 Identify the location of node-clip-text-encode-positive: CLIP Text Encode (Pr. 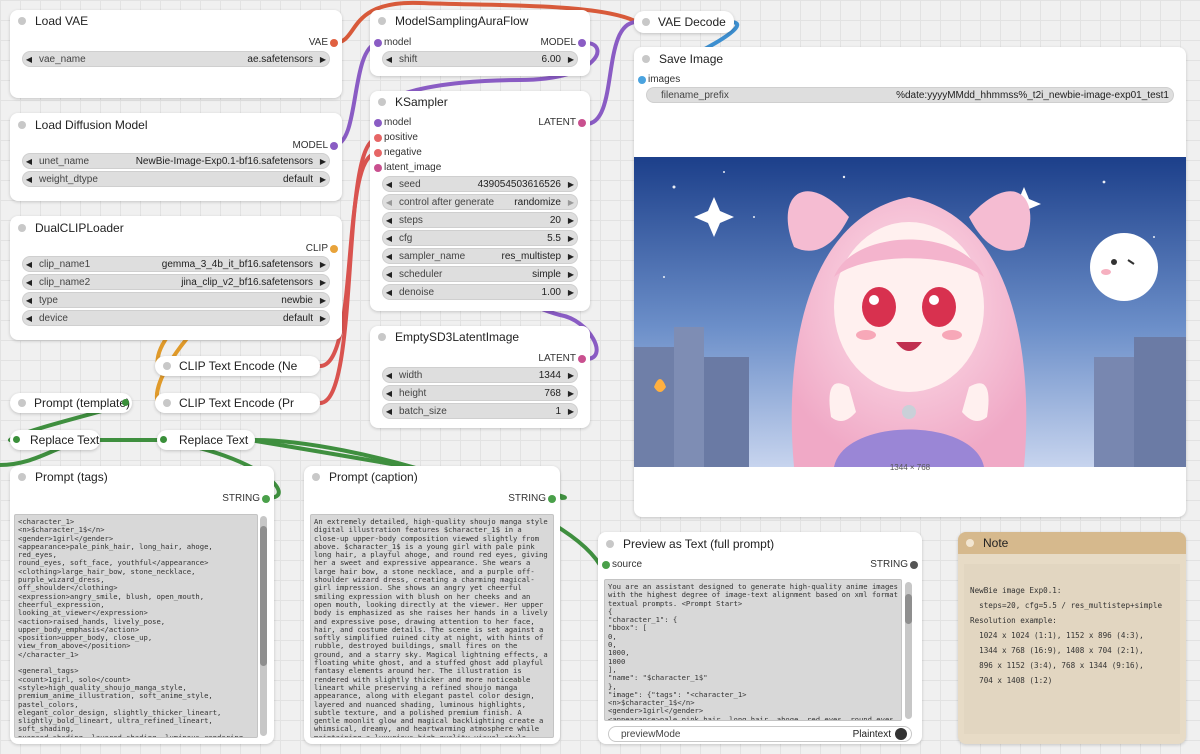
(237, 403).